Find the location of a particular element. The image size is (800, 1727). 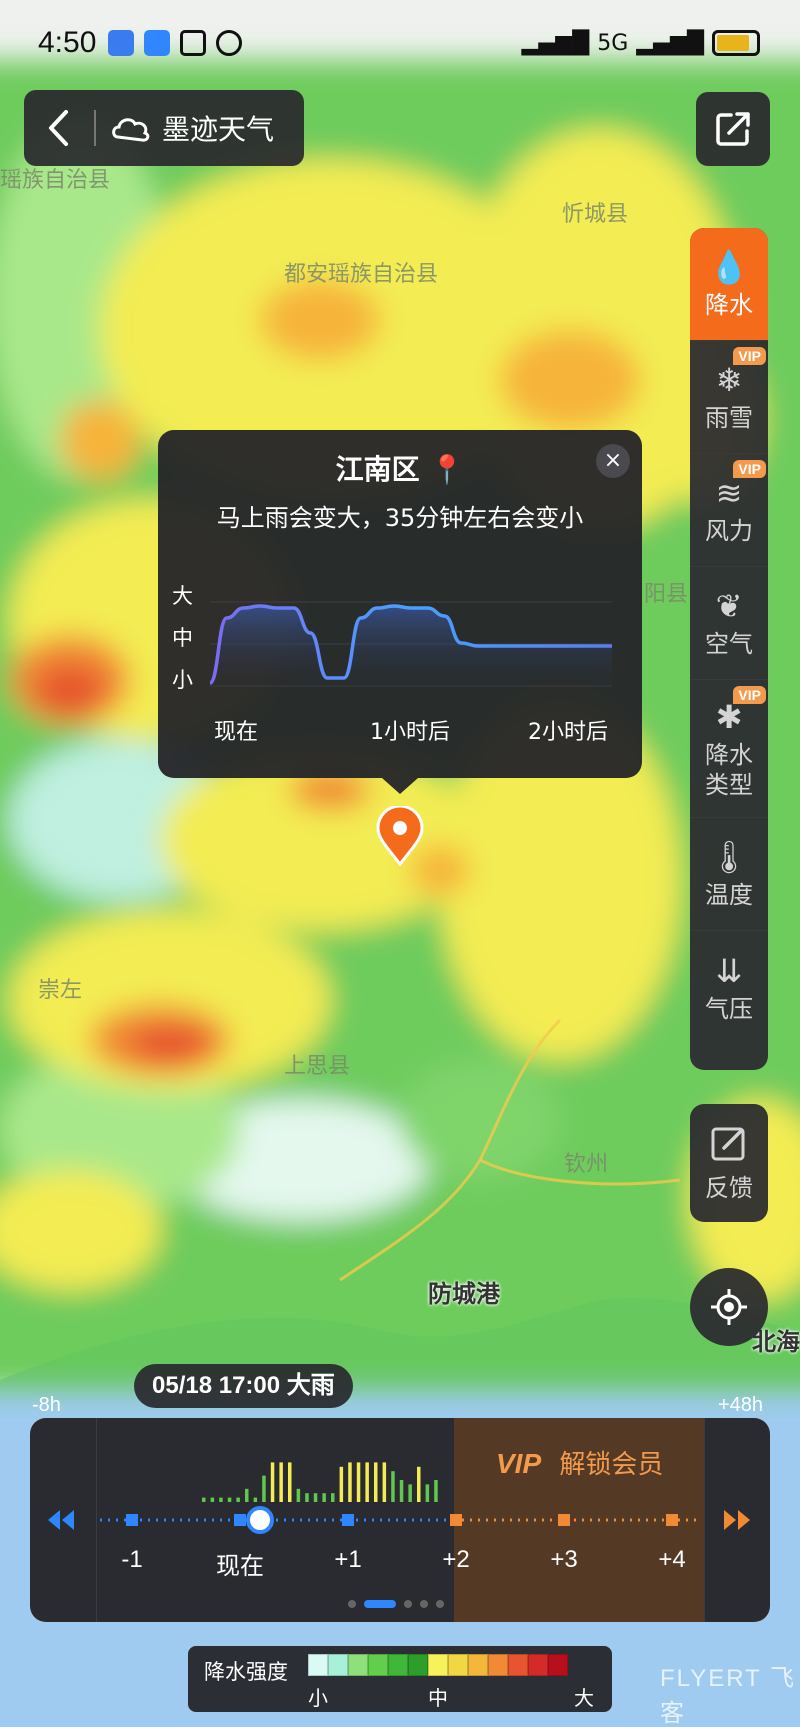

timeline-tick: +1 is located at coordinates (348, 1560).